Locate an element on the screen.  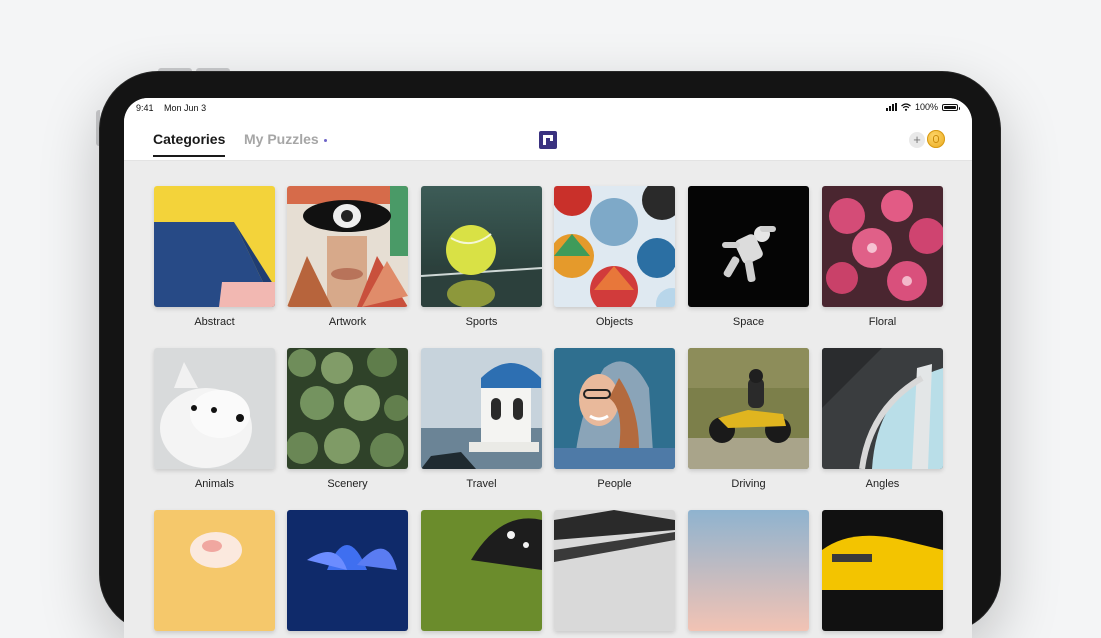
tab-my-puzzles-label: My Puzzles is located at coordinates (281, 139).